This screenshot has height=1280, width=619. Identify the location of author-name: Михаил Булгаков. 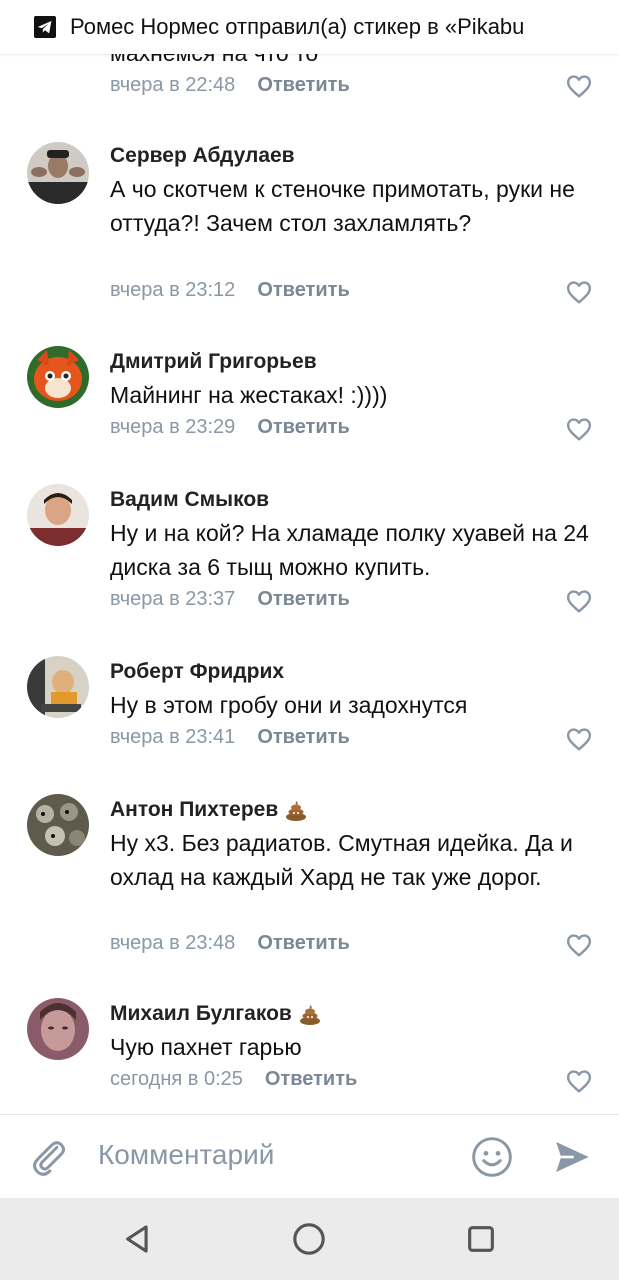
(201, 1014).